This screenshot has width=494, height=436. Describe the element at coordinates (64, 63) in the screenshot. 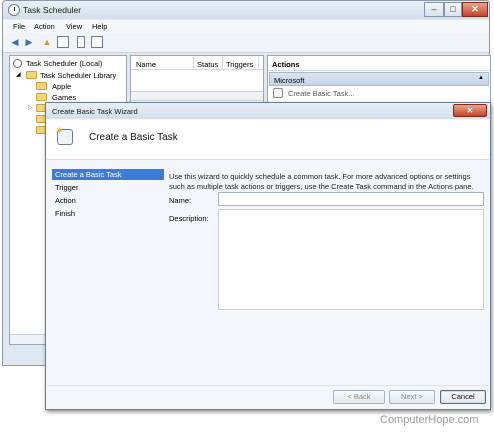

I see `tree-item-root: Task Scheduler (Local)` at that location.